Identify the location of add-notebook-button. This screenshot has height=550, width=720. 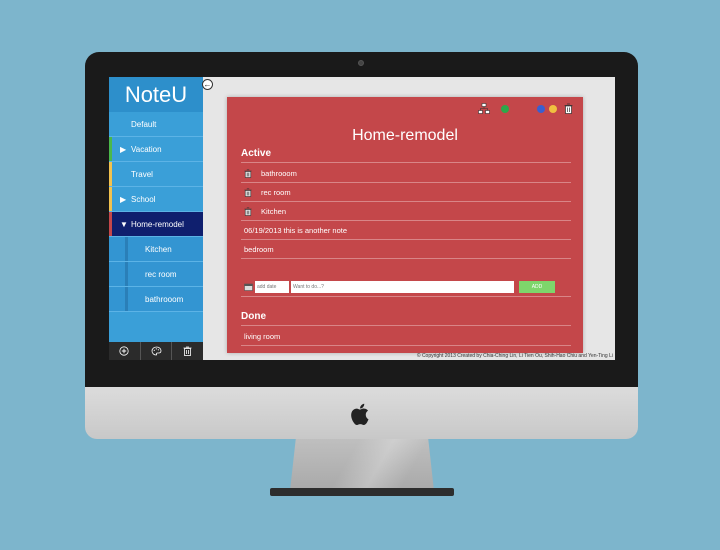
(125, 351).